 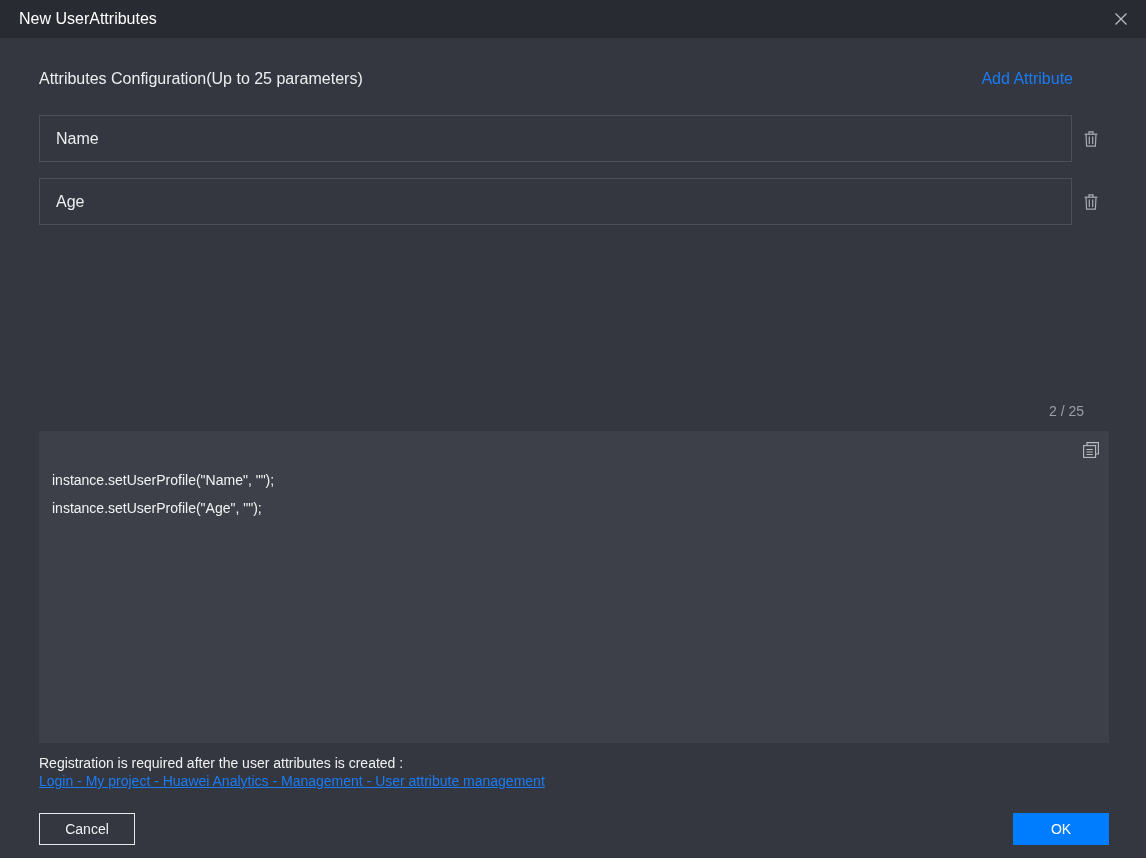 What do you see at coordinates (555, 201) in the screenshot?
I see `attribute-input: Age` at bounding box center [555, 201].